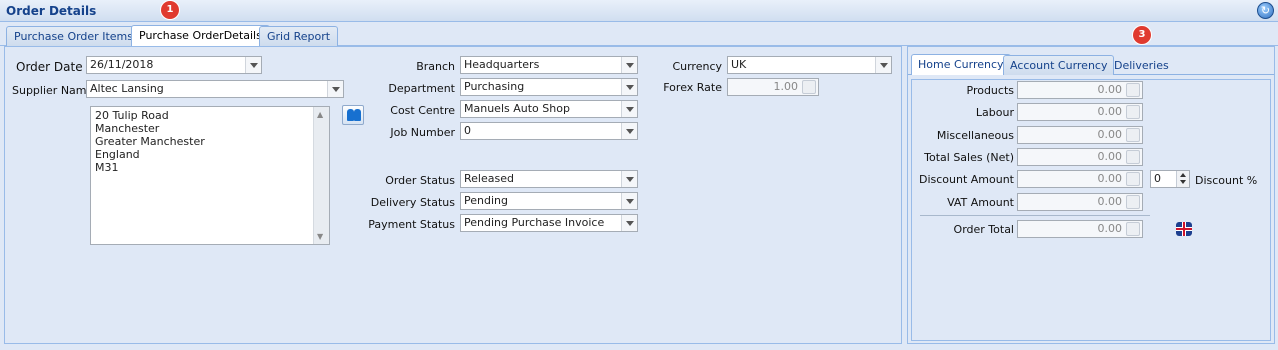 This screenshot has width=1278, height=350. What do you see at coordinates (467, 130) in the screenshot?
I see `job-number-value: 0` at bounding box center [467, 130].